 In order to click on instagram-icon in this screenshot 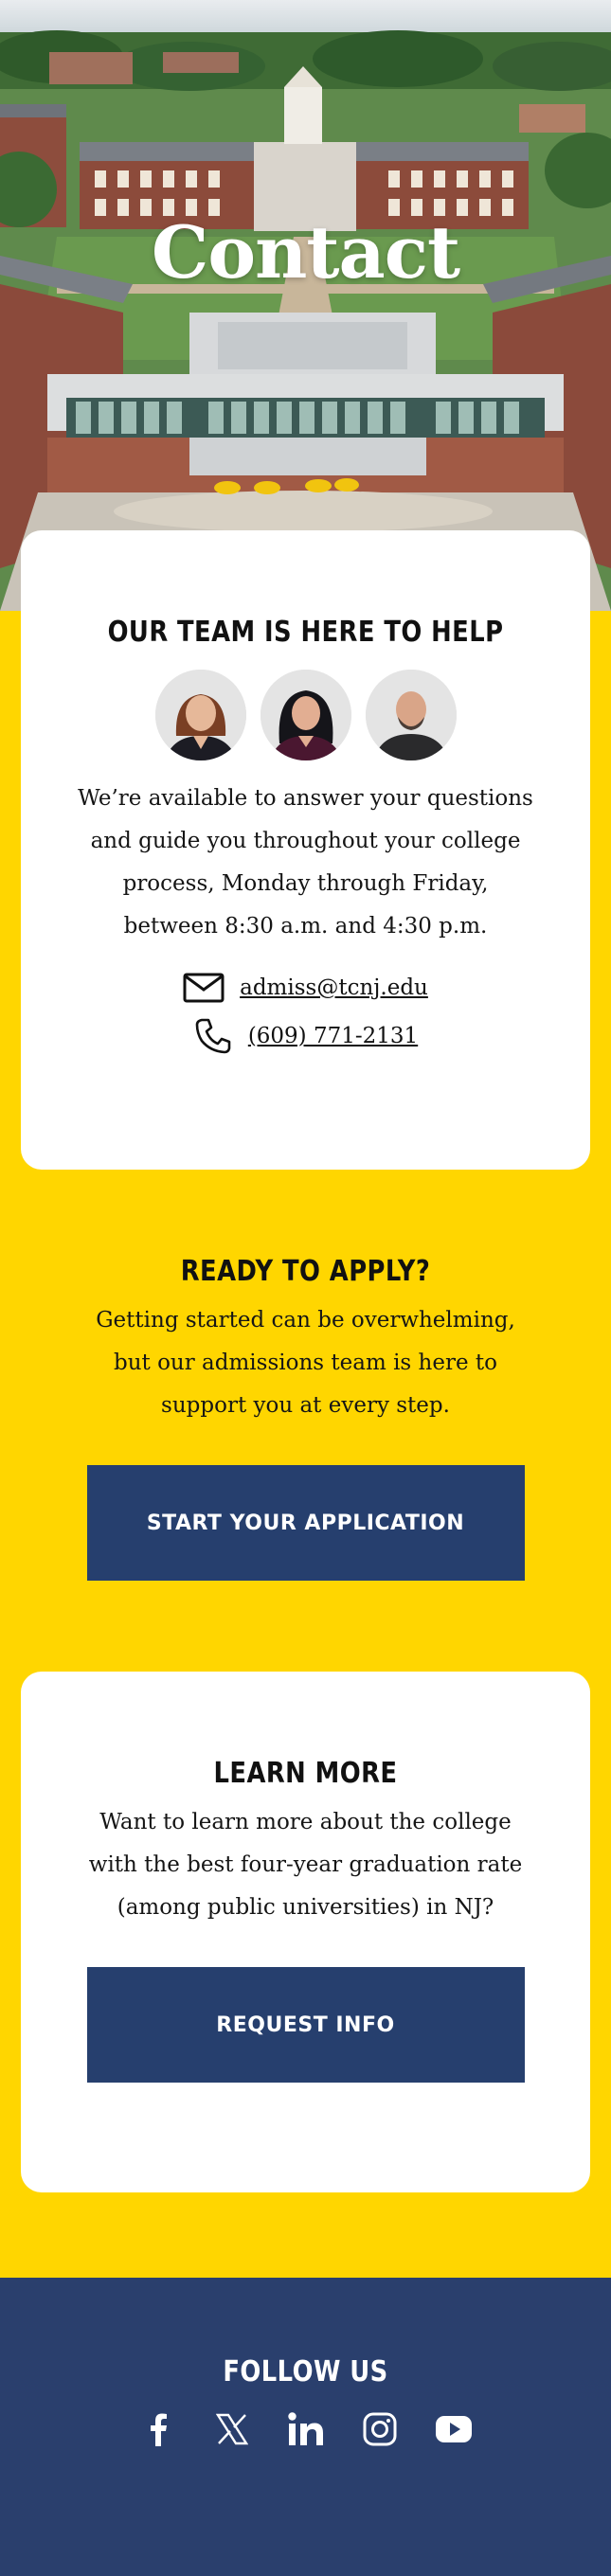, I will do `click(380, 2429)`.